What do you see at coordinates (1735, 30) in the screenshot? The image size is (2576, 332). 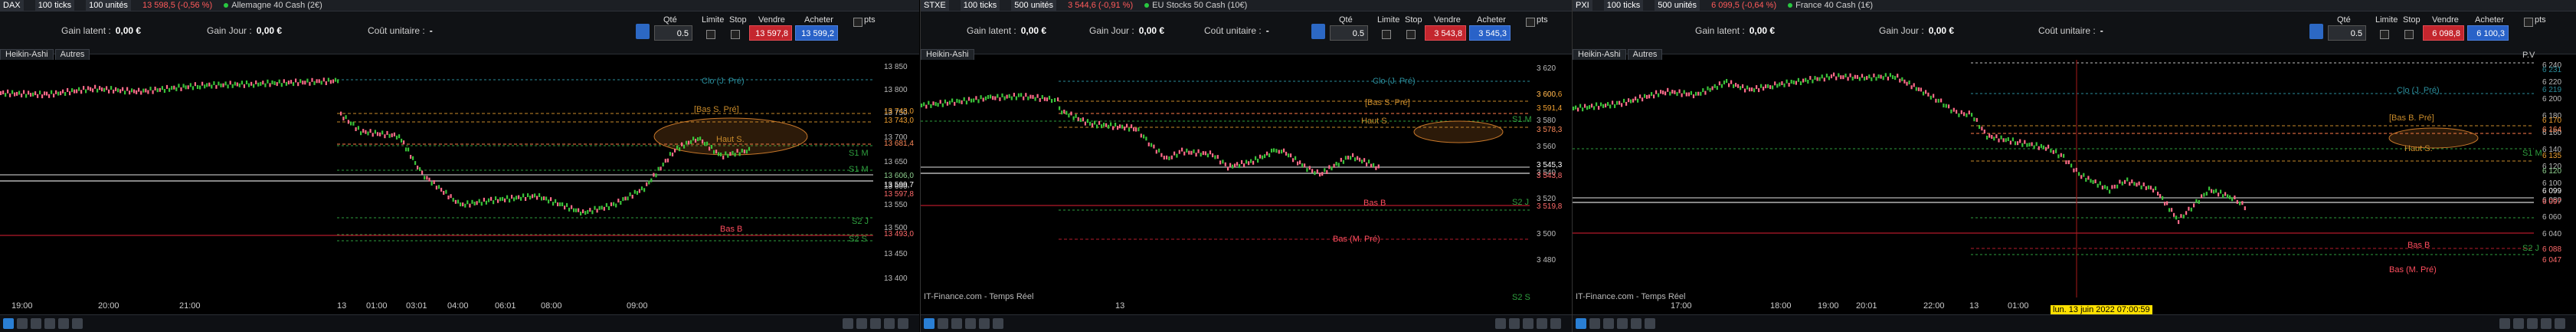 I see `gain-latent: Gain latent :0,00 €` at bounding box center [1735, 30].